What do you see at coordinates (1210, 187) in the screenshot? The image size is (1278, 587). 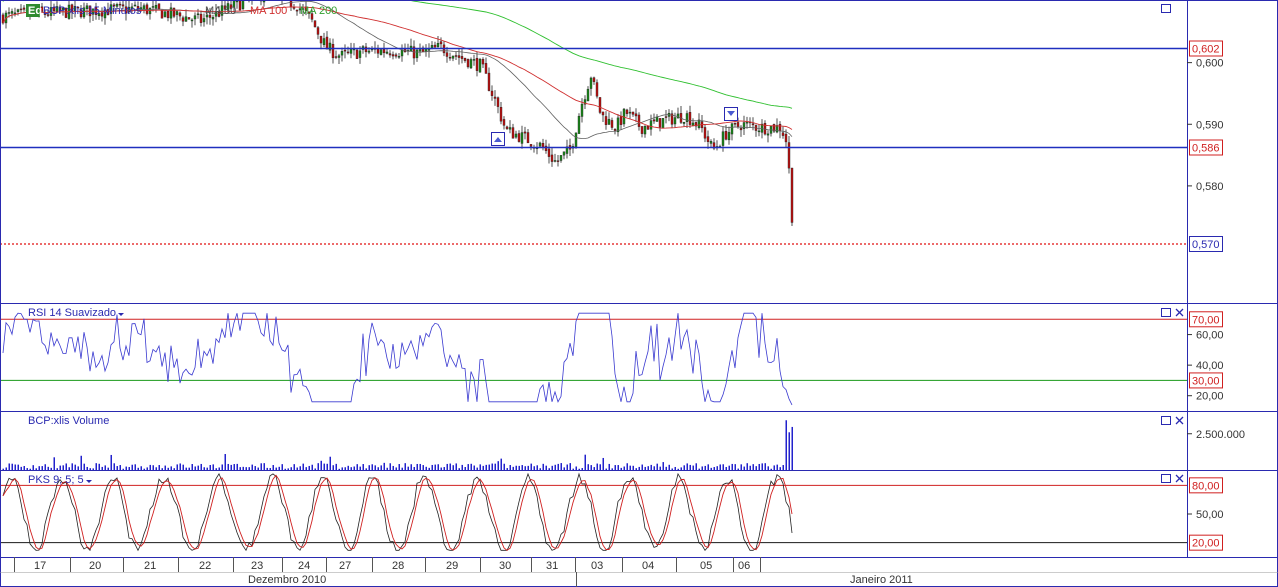 I see `price-tick-label: 0,580` at bounding box center [1210, 187].